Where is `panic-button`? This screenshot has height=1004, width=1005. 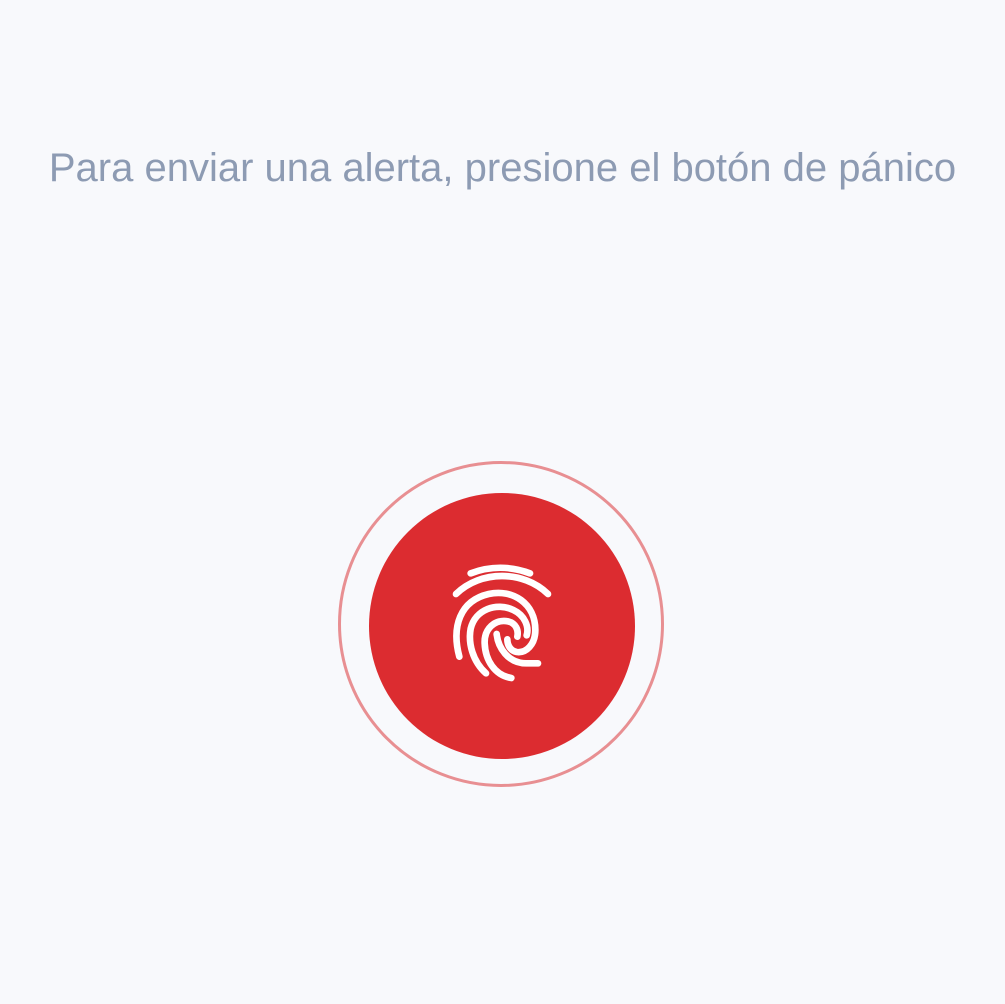
panic-button is located at coordinates (502, 626).